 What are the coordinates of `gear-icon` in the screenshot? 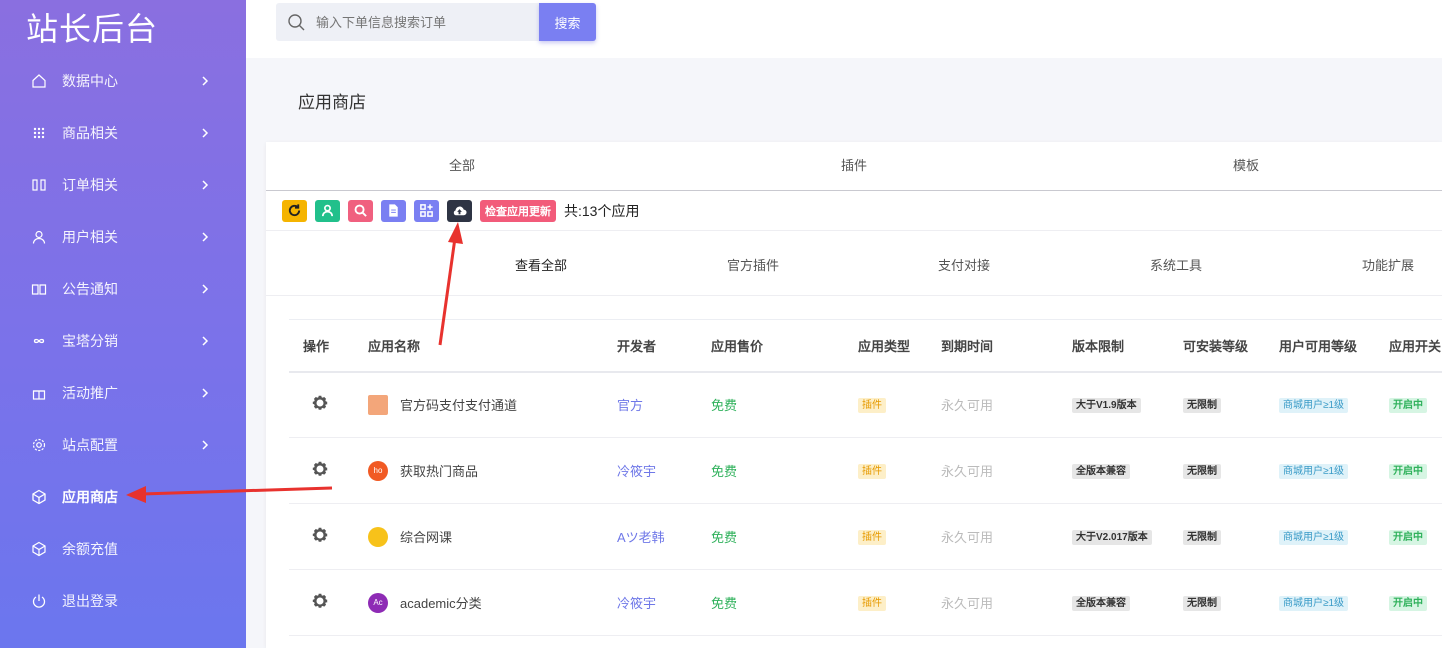 It's located at (39, 445).